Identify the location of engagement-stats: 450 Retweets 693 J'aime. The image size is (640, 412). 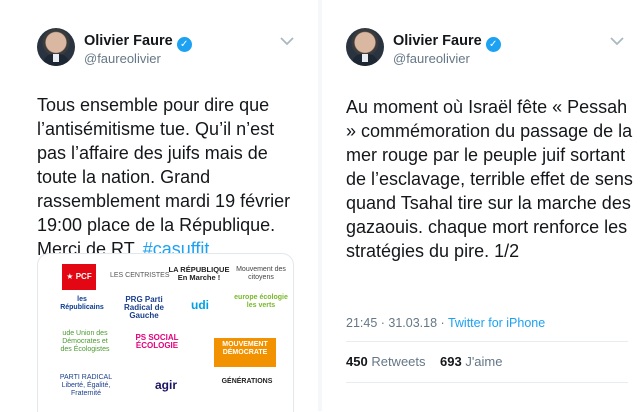
(424, 361).